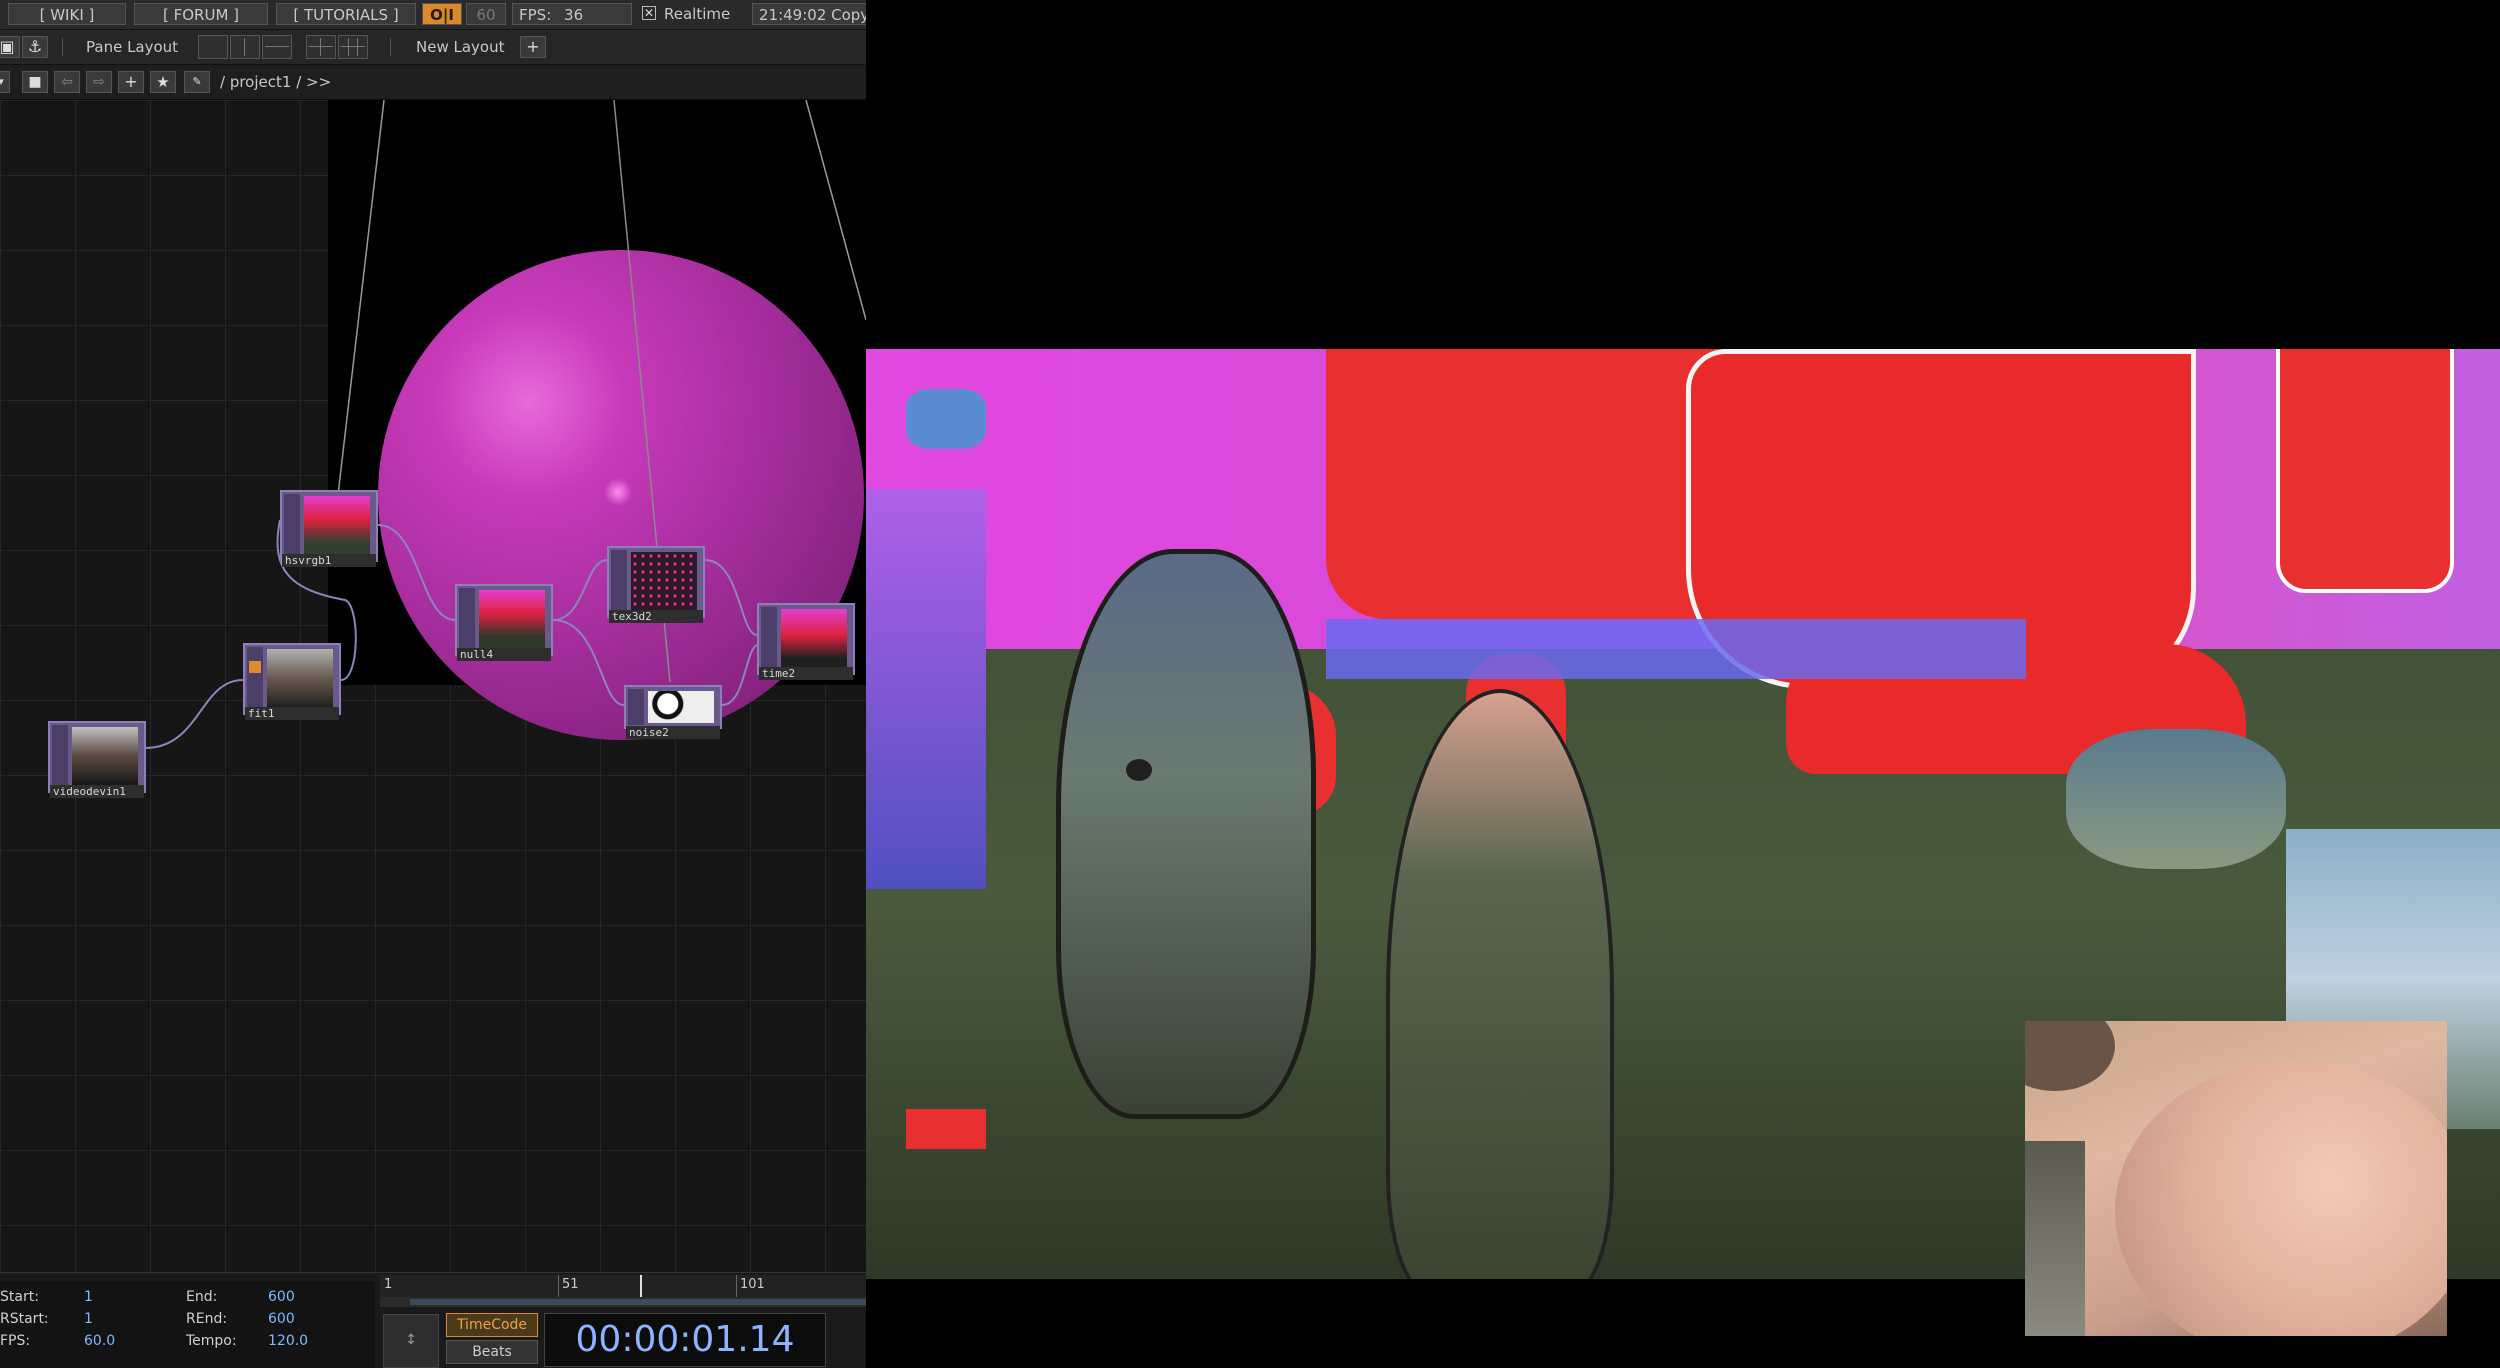 The height and width of the screenshot is (1368, 2500). What do you see at coordinates (388, 1284) in the screenshot?
I see `ruler-tick: 1` at bounding box center [388, 1284].